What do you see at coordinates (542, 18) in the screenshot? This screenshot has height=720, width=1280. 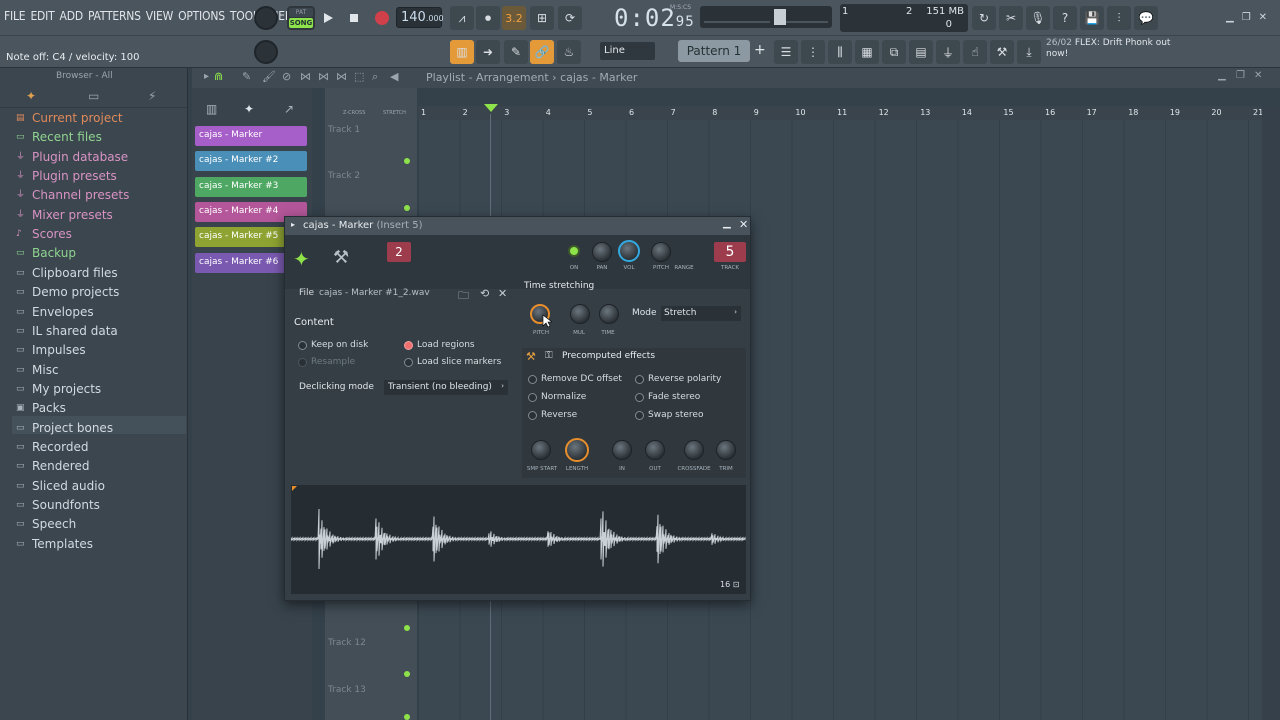 I see `blend-notes-button: ⊞` at bounding box center [542, 18].